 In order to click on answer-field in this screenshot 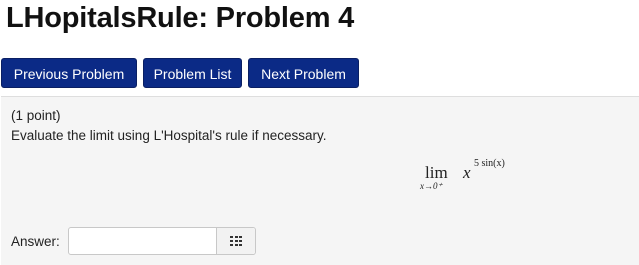, I will do `click(162, 241)`.